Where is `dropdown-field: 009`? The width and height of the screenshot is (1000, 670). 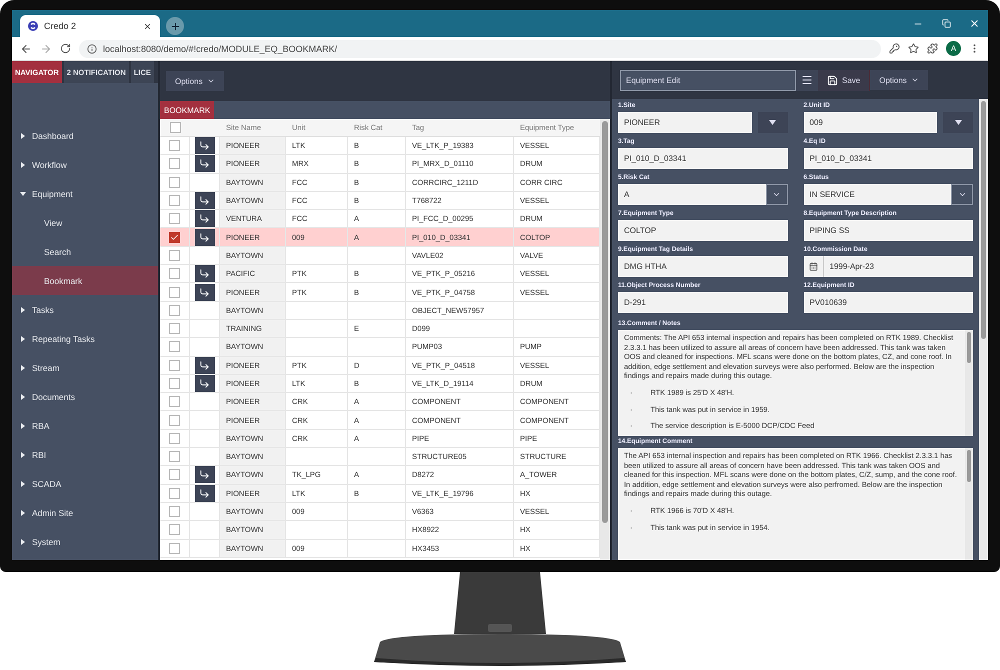
dropdown-field: 009 is located at coordinates (870, 122).